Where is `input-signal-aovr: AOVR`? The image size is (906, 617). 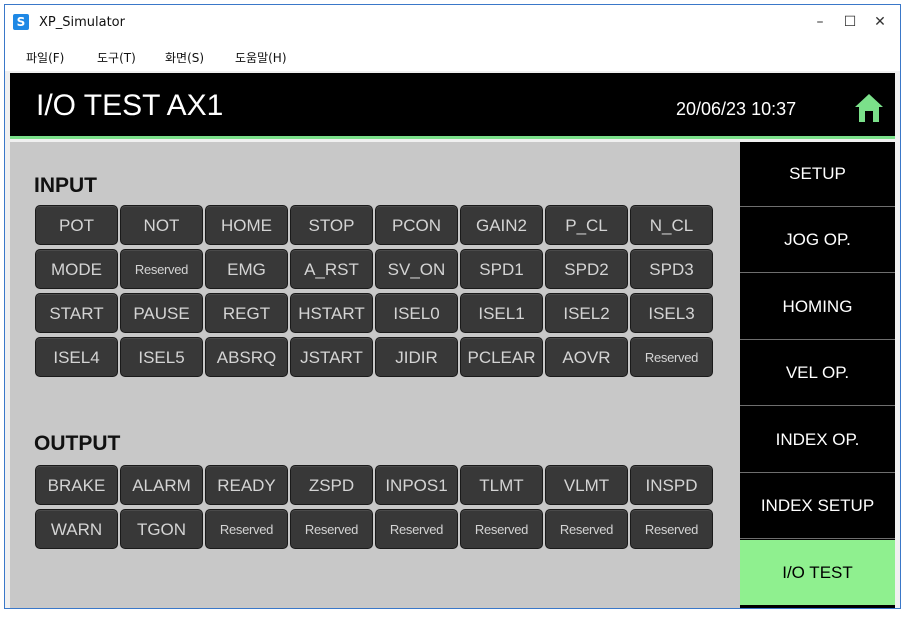
input-signal-aovr: AOVR is located at coordinates (586, 357).